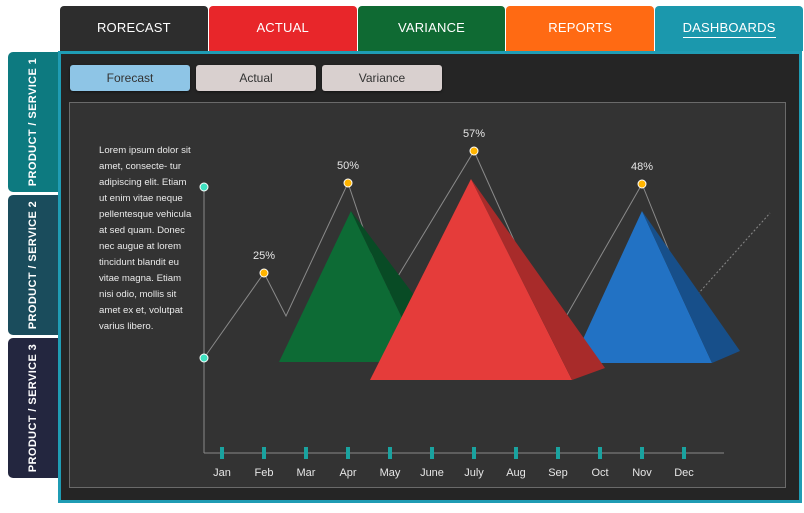 The height and width of the screenshot is (513, 804). I want to click on pyramid-july, so click(487, 279).